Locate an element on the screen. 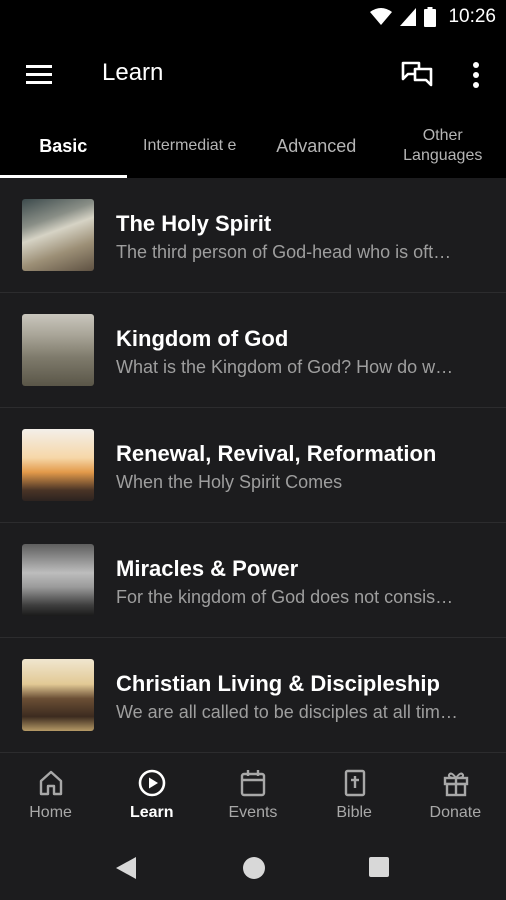 The width and height of the screenshot is (506, 900). tab-basic: Basic is located at coordinates (63, 146).